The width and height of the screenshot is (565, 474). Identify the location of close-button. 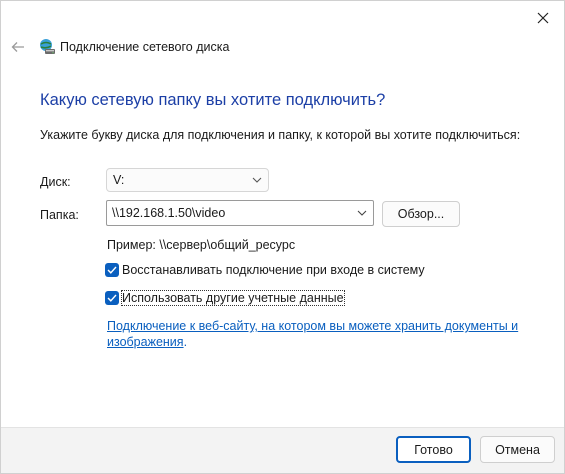
(543, 18).